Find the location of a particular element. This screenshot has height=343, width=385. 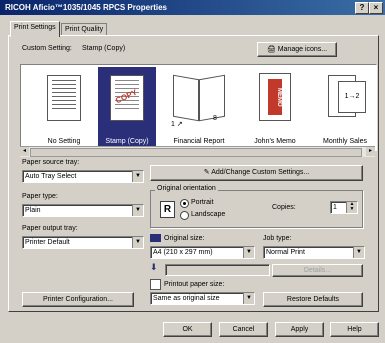

stamp-page-icon: COPY is located at coordinates (127, 98).